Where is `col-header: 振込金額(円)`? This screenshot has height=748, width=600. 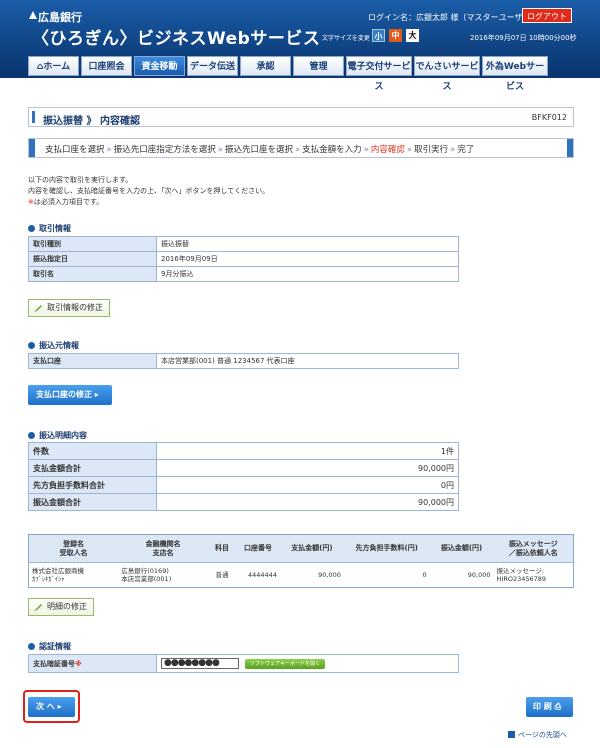
col-header: 振込金額(円) is located at coordinates (461, 548).